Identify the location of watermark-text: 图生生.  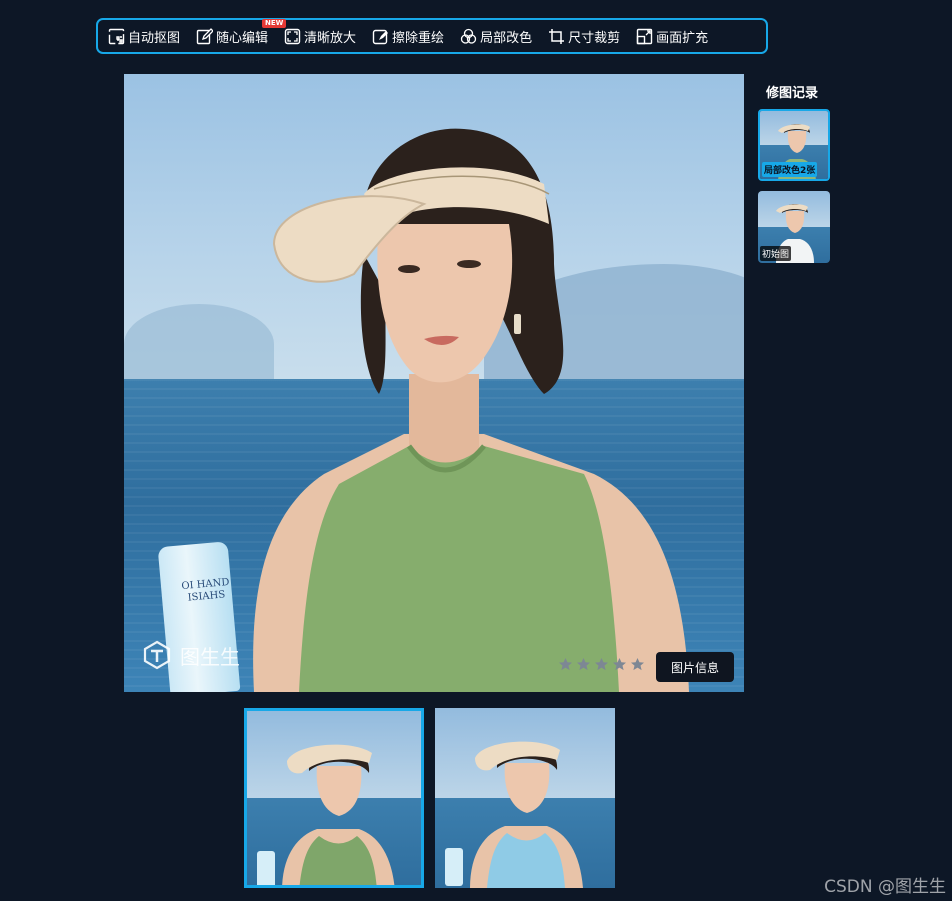
(210, 656).